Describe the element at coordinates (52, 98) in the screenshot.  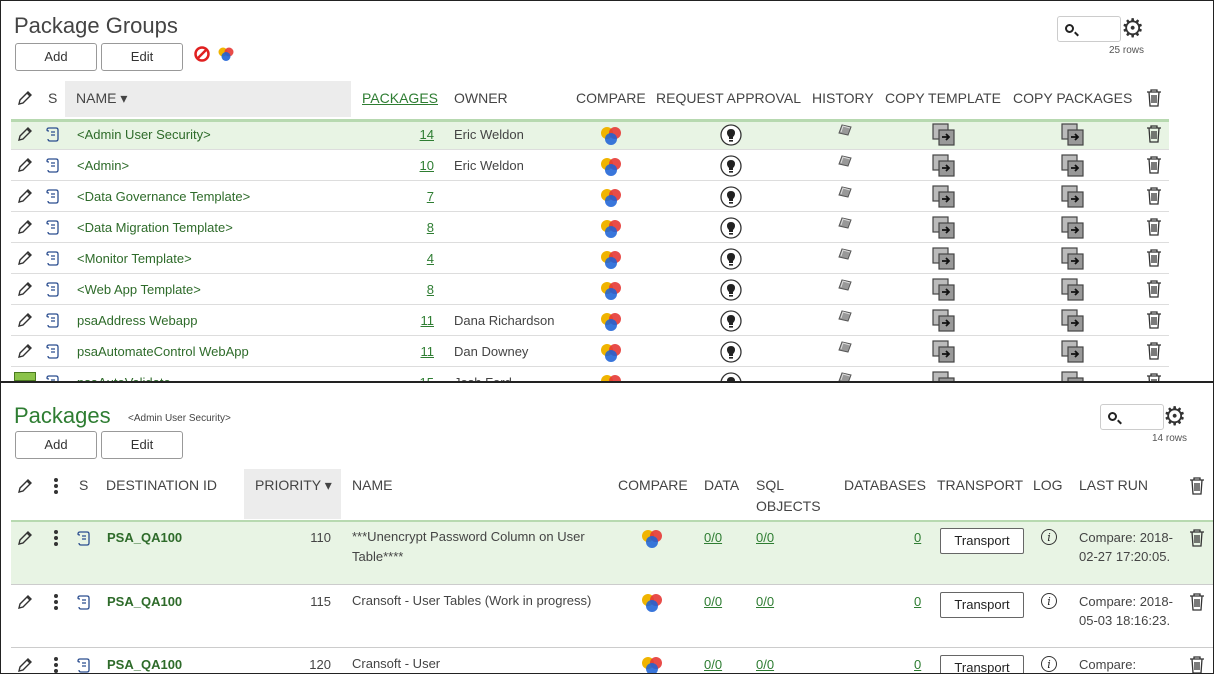
I see `col-s-header: S` at that location.